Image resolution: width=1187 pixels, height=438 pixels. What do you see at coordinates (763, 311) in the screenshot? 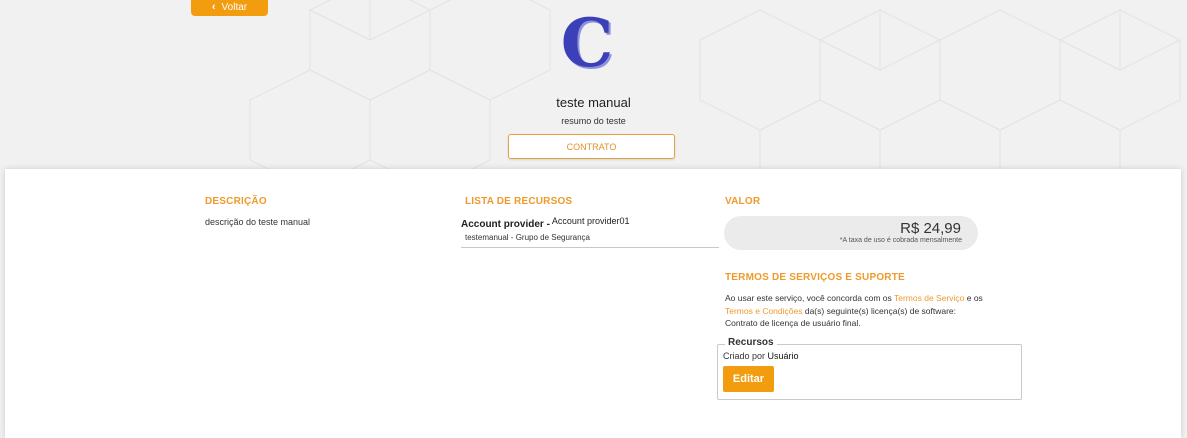
I see `terms-and-conditions-link: Termos e Condições` at bounding box center [763, 311].